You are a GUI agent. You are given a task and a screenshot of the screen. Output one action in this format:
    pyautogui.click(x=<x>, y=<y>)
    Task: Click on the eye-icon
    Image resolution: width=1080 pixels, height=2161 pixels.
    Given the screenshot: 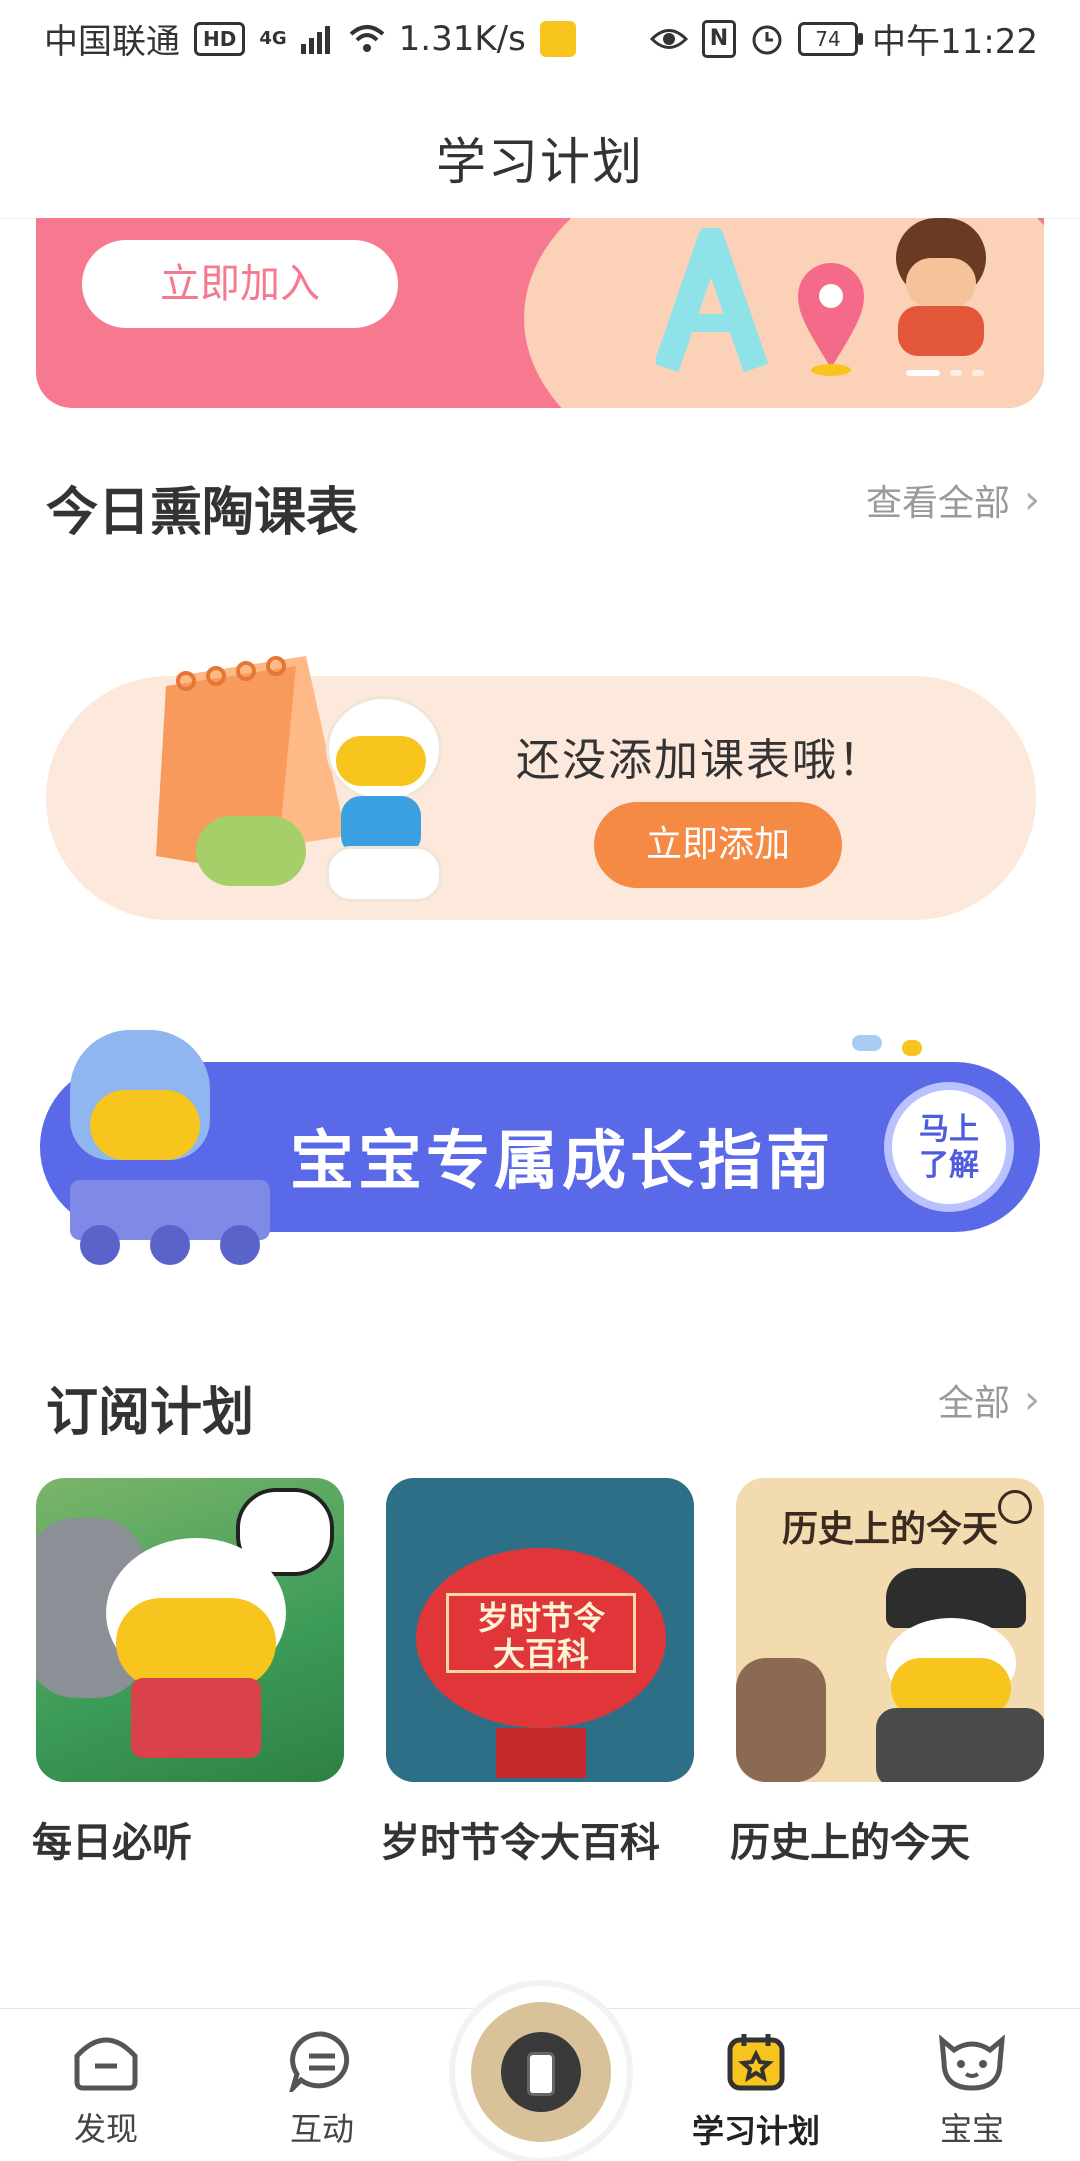 What is the action you would take?
    pyautogui.click(x=669, y=38)
    